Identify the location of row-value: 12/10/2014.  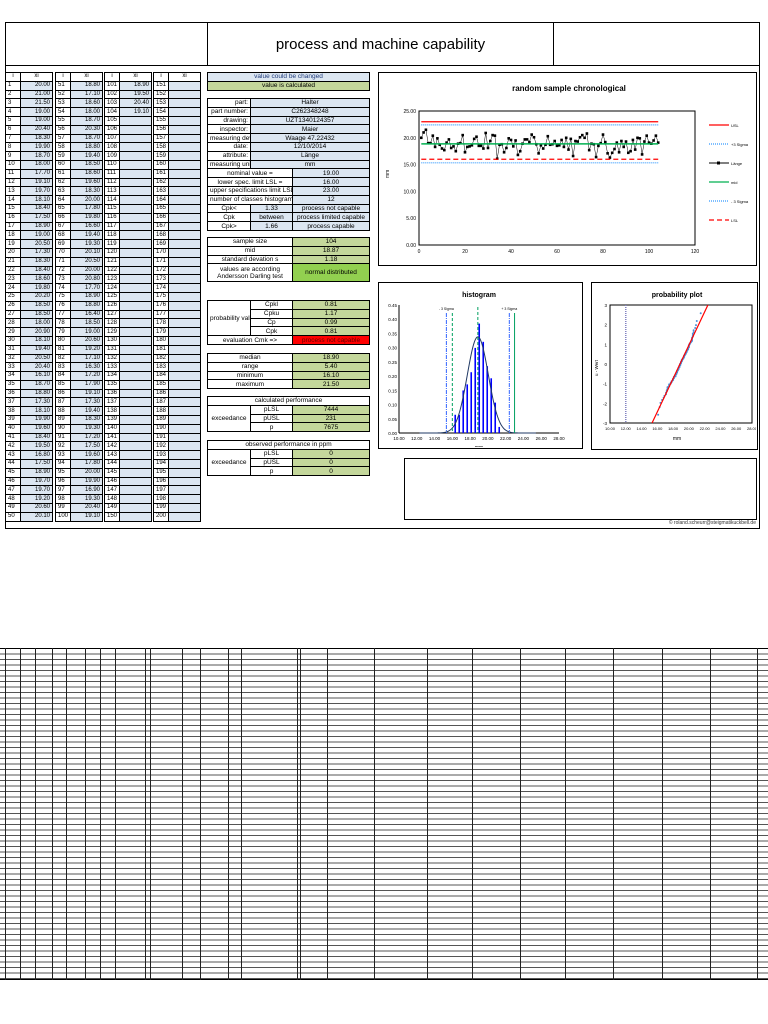
(310, 146).